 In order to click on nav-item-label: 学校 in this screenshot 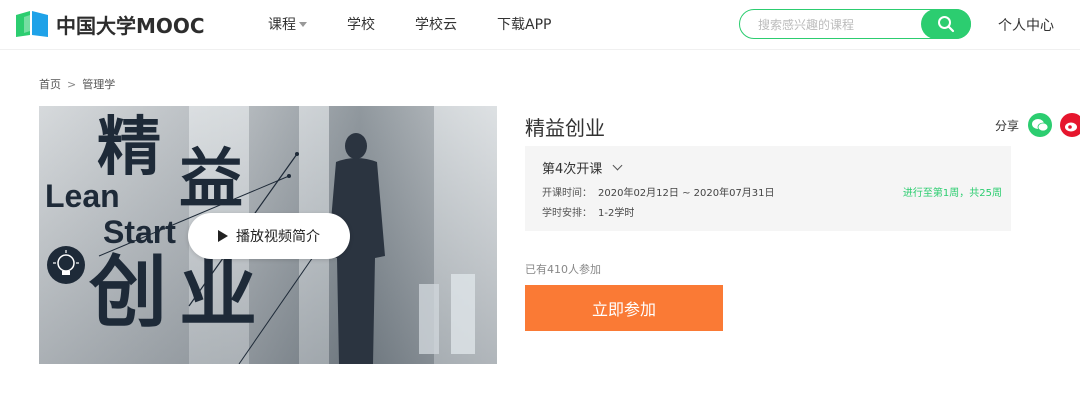, I will do `click(361, 25)`.